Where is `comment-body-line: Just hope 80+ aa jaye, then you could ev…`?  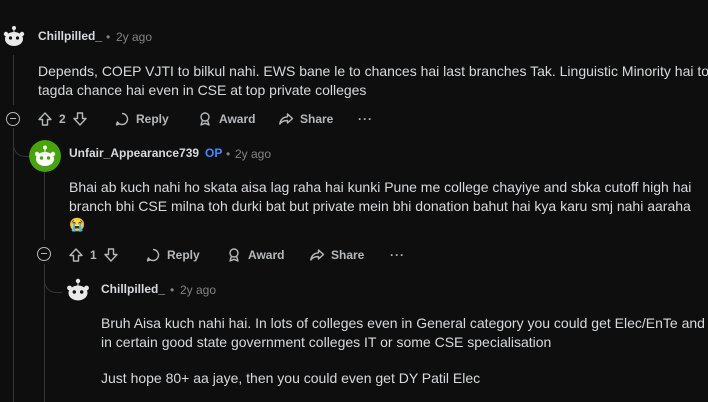 comment-body-line: Just hope 80+ aa jaye, then you could ev… is located at coordinates (291, 378).